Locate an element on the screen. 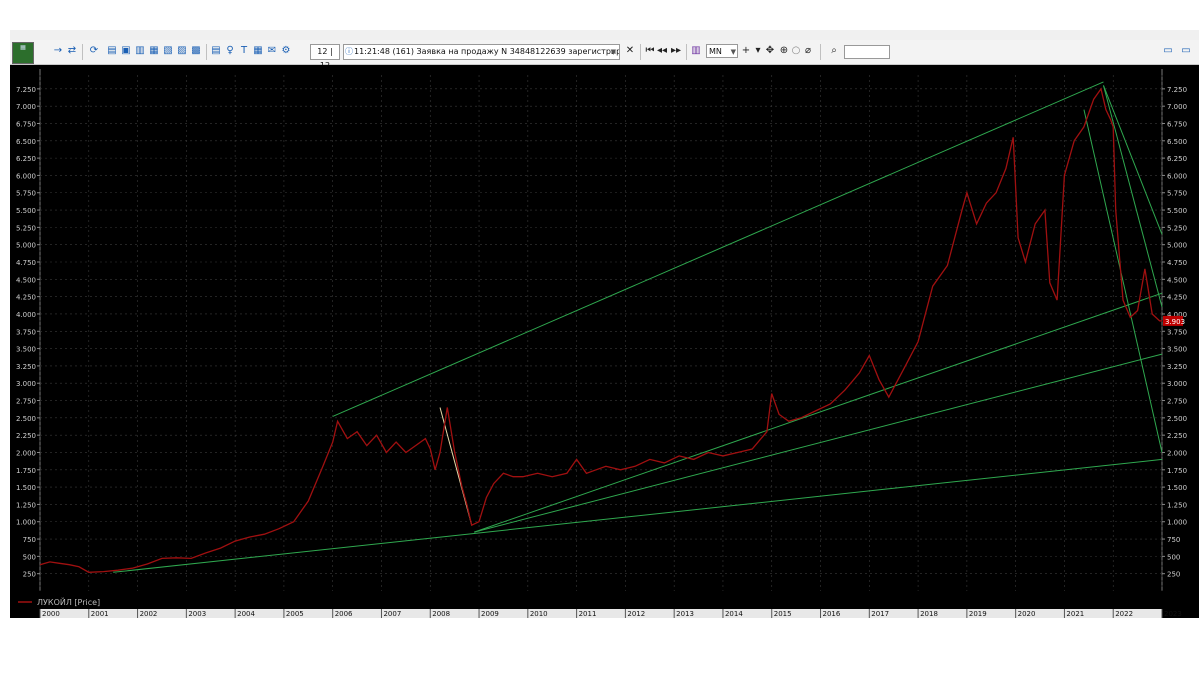  x-tick-label: 2002 is located at coordinates (149, 614).